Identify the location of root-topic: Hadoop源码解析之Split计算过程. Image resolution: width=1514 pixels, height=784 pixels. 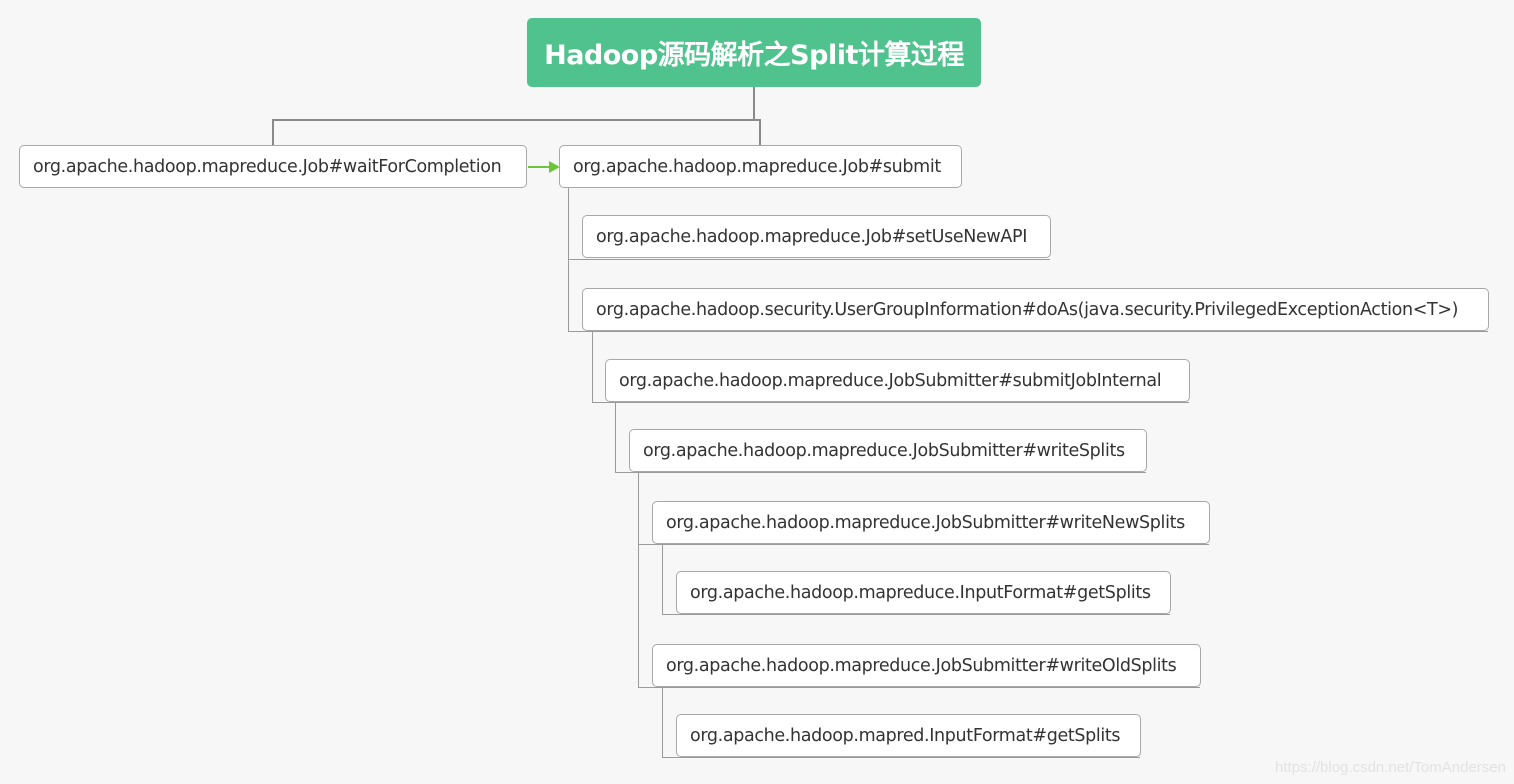
(754, 52).